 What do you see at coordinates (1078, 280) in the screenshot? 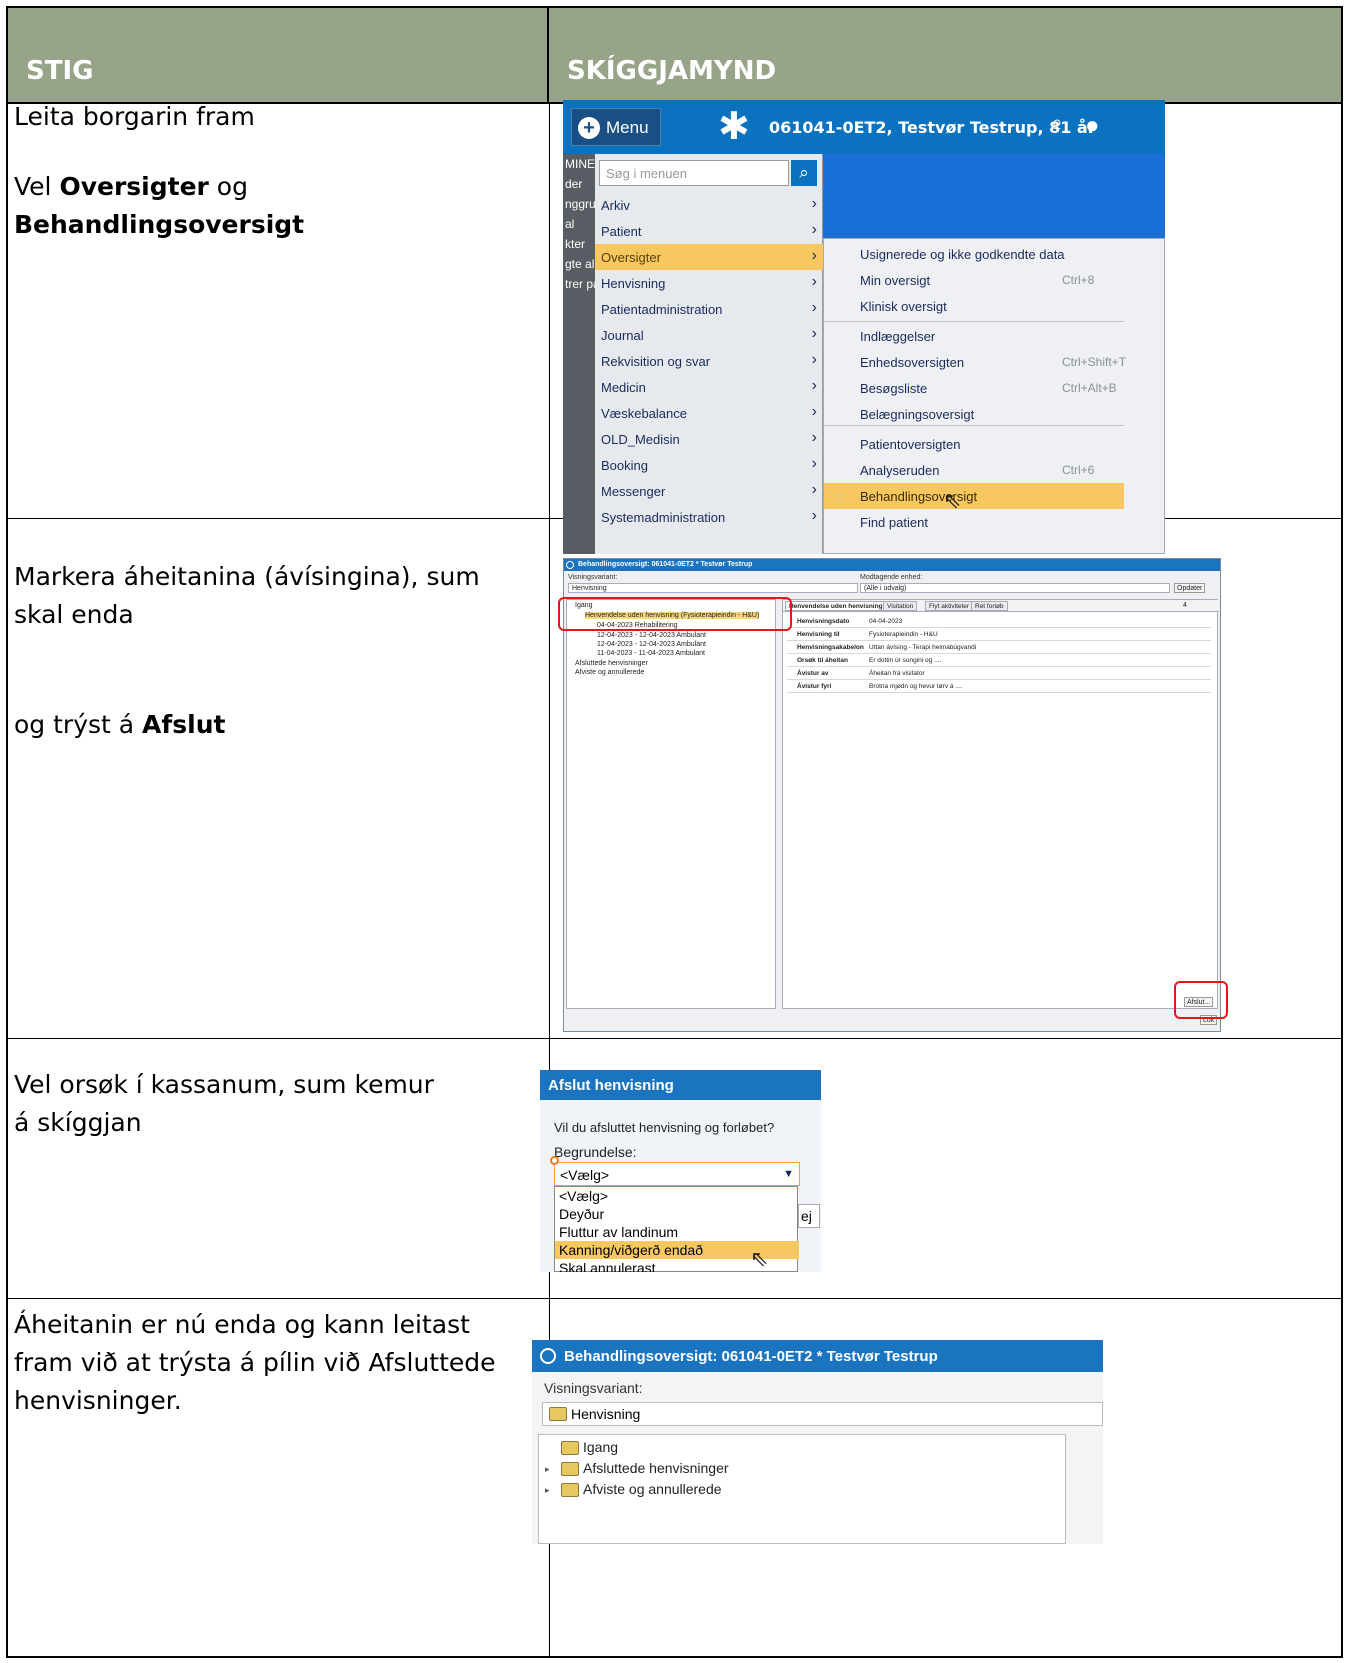
I see `shortcut-label: Ctrl+8` at bounding box center [1078, 280].